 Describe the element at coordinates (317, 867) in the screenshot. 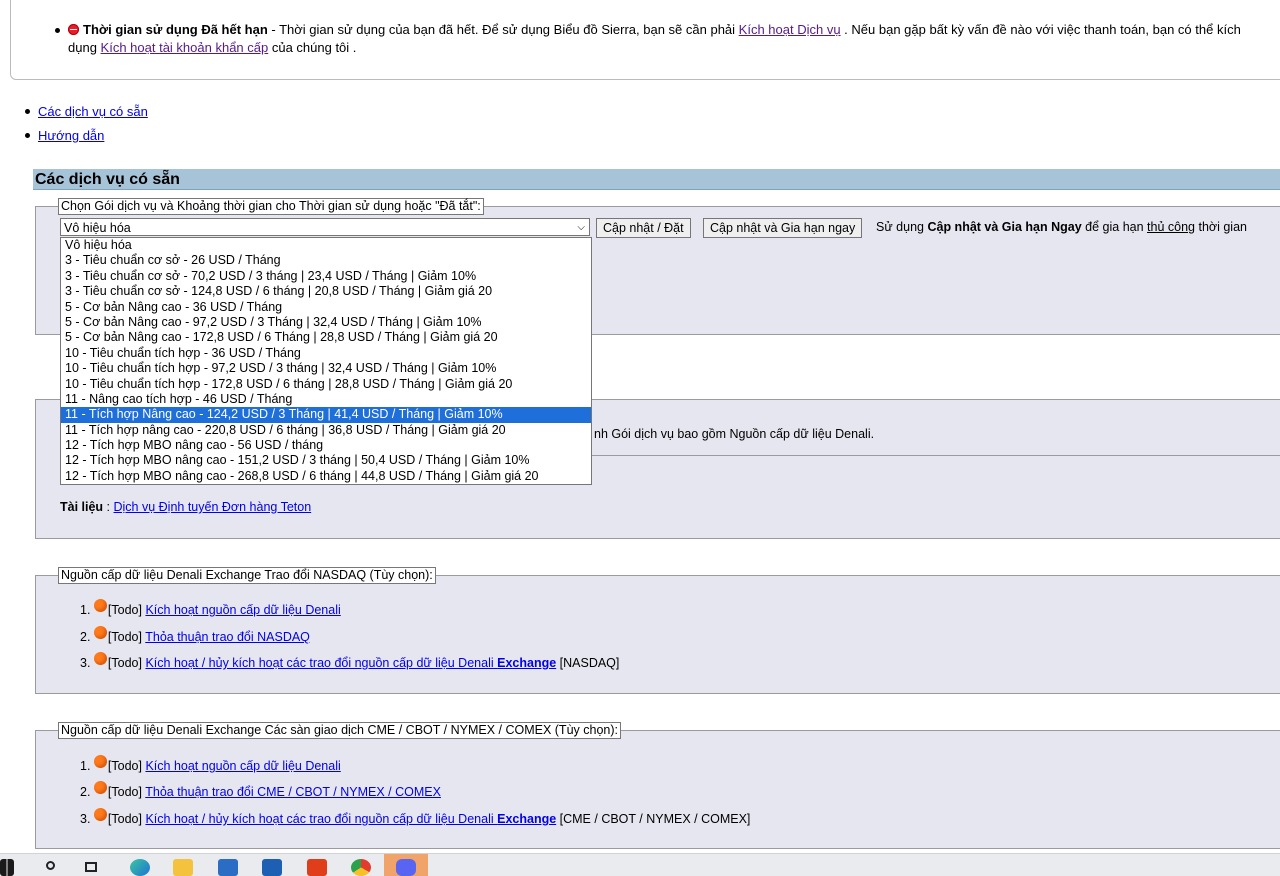

I see `office-icon` at that location.